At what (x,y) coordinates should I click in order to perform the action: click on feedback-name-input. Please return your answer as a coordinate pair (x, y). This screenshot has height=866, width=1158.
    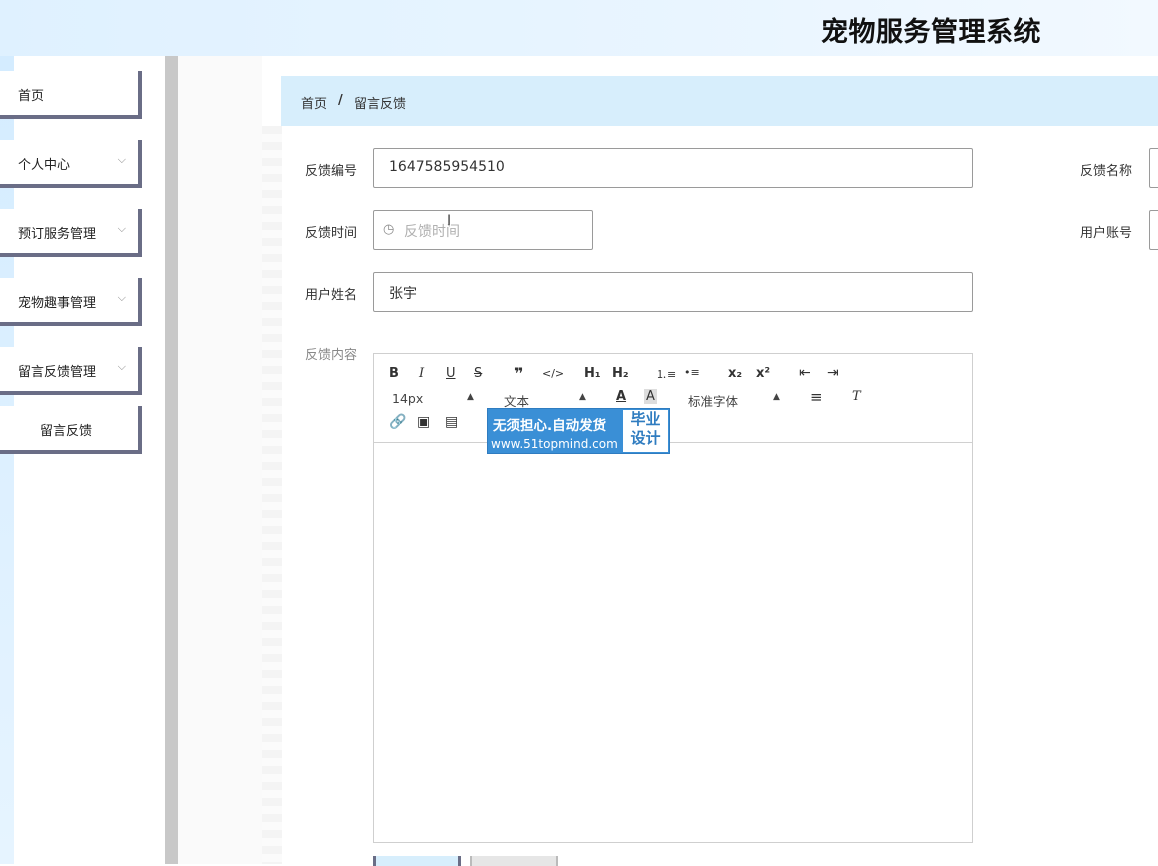
    Looking at the image, I should click on (1153, 168).